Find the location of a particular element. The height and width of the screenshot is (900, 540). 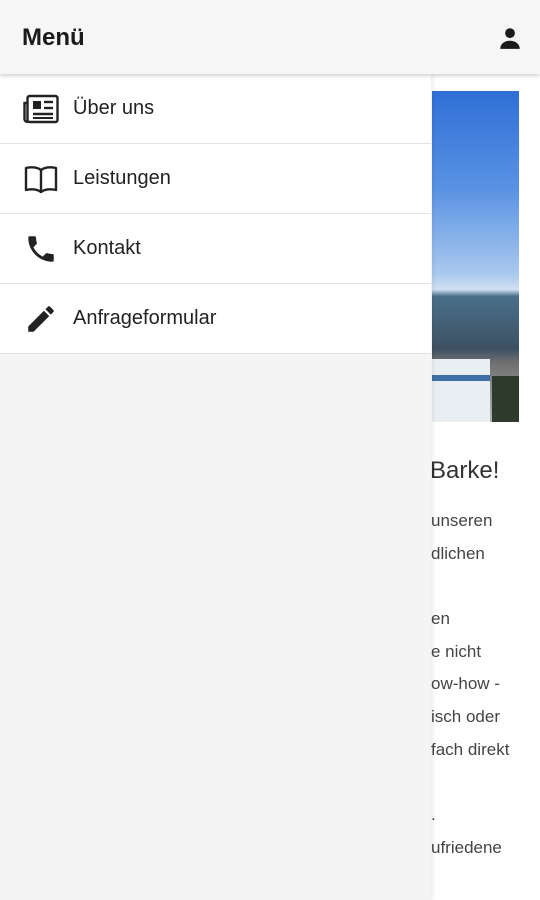

menu-item-label: Über uns is located at coordinates (114, 108).